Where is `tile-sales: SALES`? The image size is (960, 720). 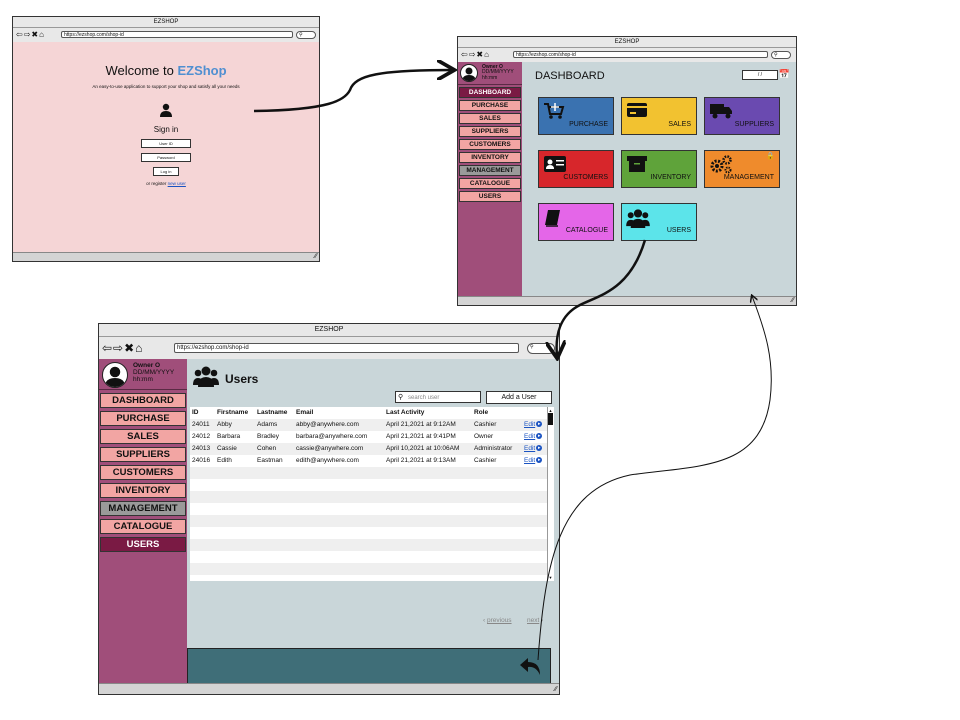
tile-sales: SALES is located at coordinates (659, 116).